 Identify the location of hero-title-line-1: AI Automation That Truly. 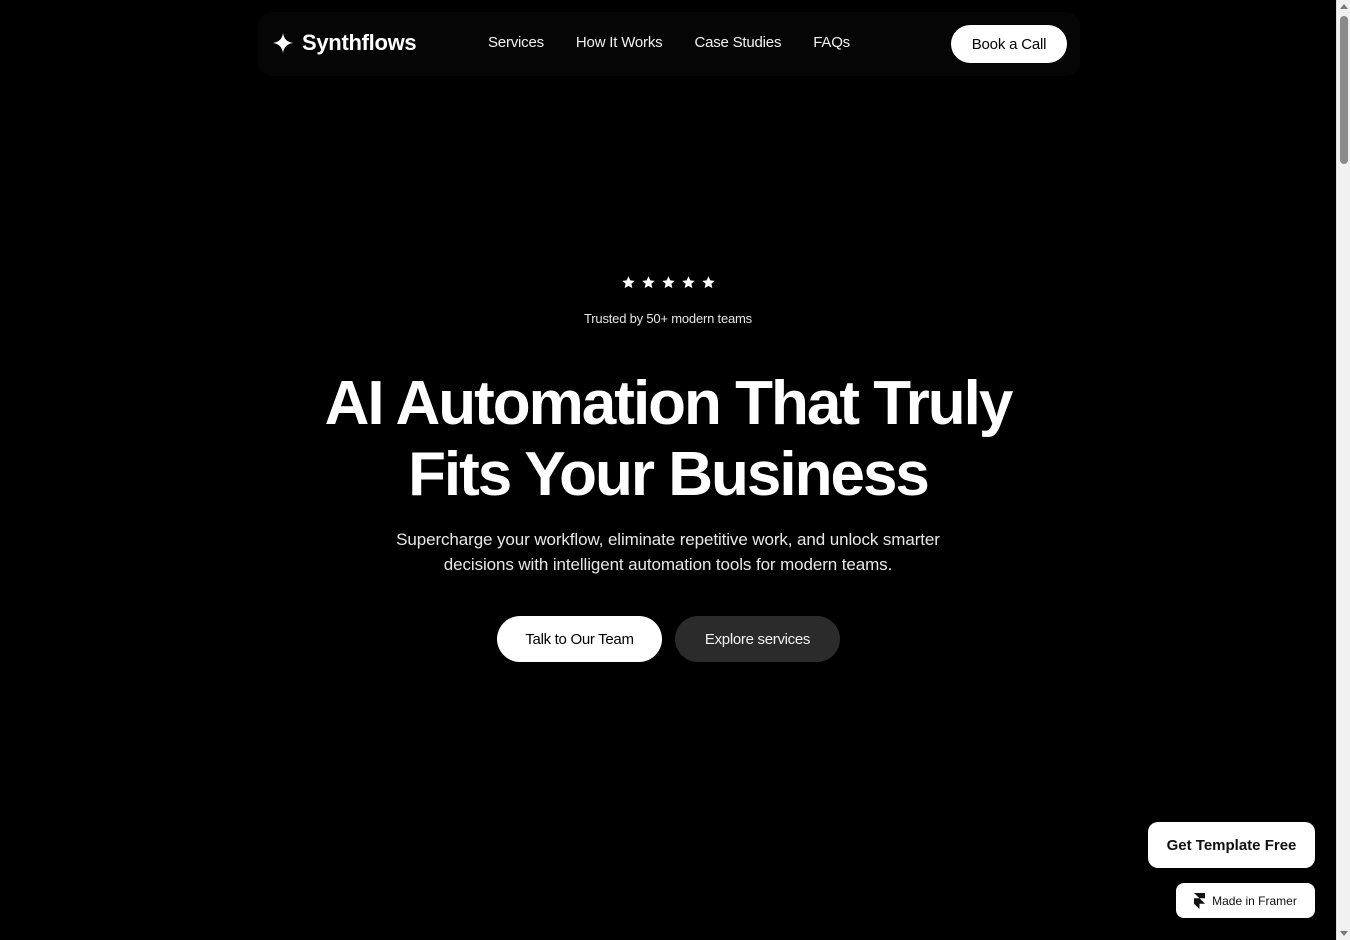
(669, 403).